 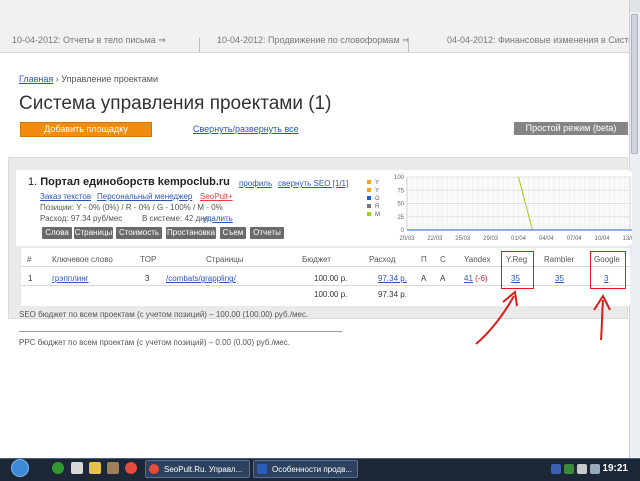 What do you see at coordinates (569, 469) in the screenshot?
I see `tray-status-icon` at bounding box center [569, 469].